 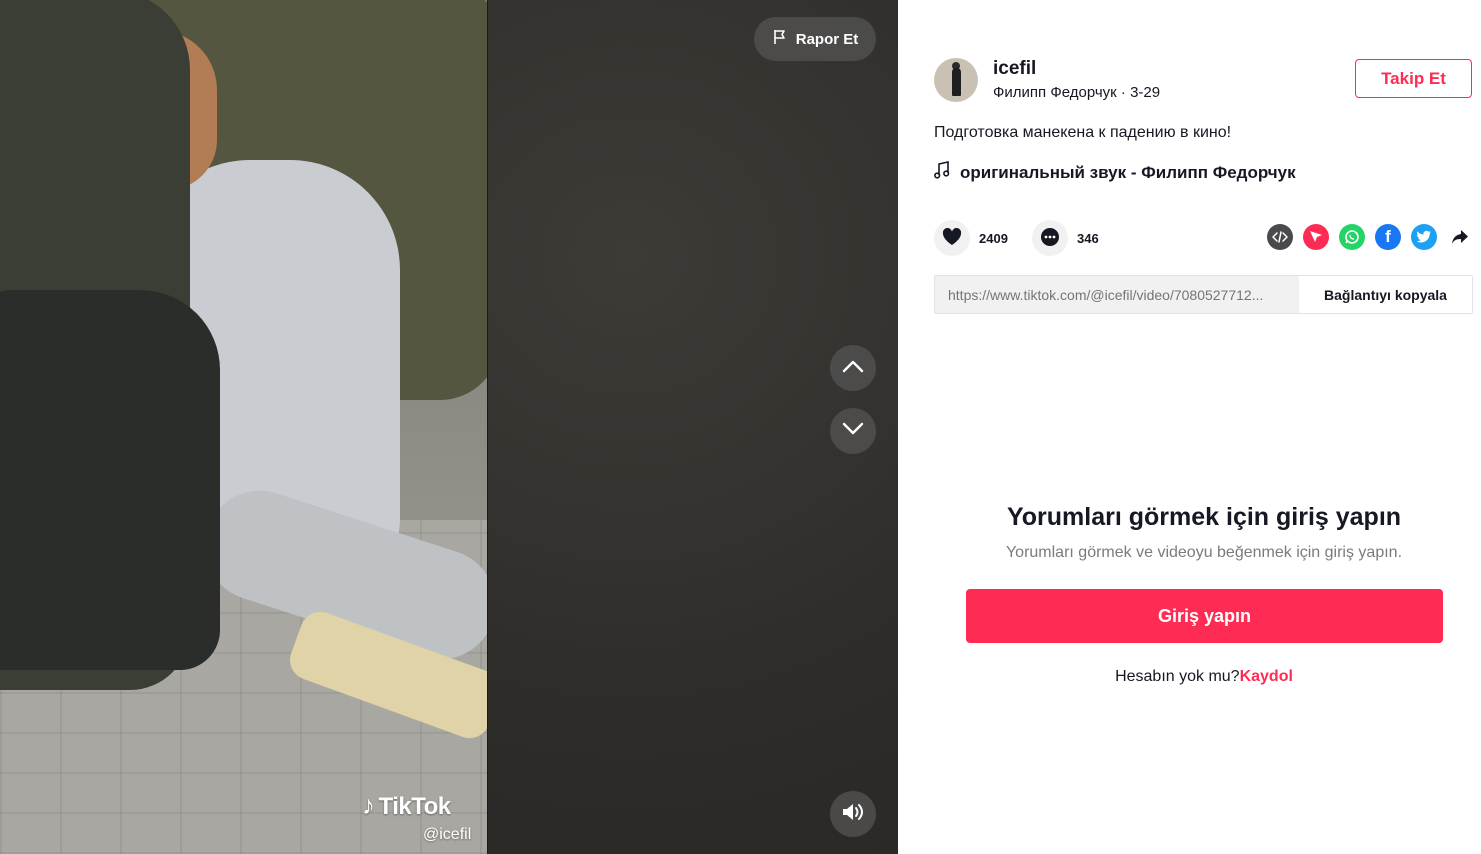 What do you see at coordinates (942, 172) in the screenshot?
I see `music-note-icon` at bounding box center [942, 172].